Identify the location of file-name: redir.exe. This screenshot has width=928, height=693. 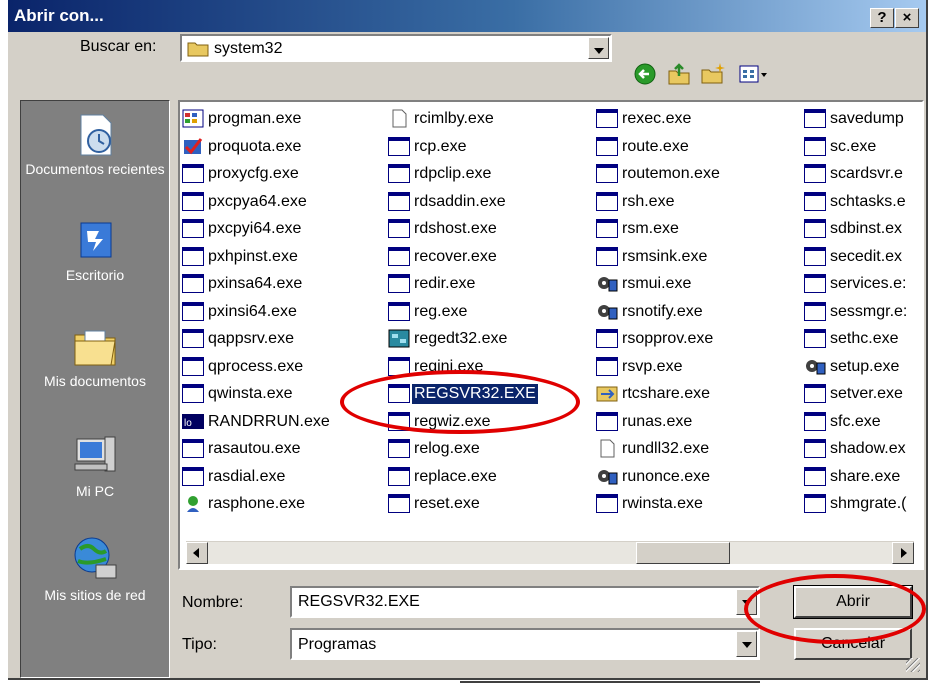
(445, 283).